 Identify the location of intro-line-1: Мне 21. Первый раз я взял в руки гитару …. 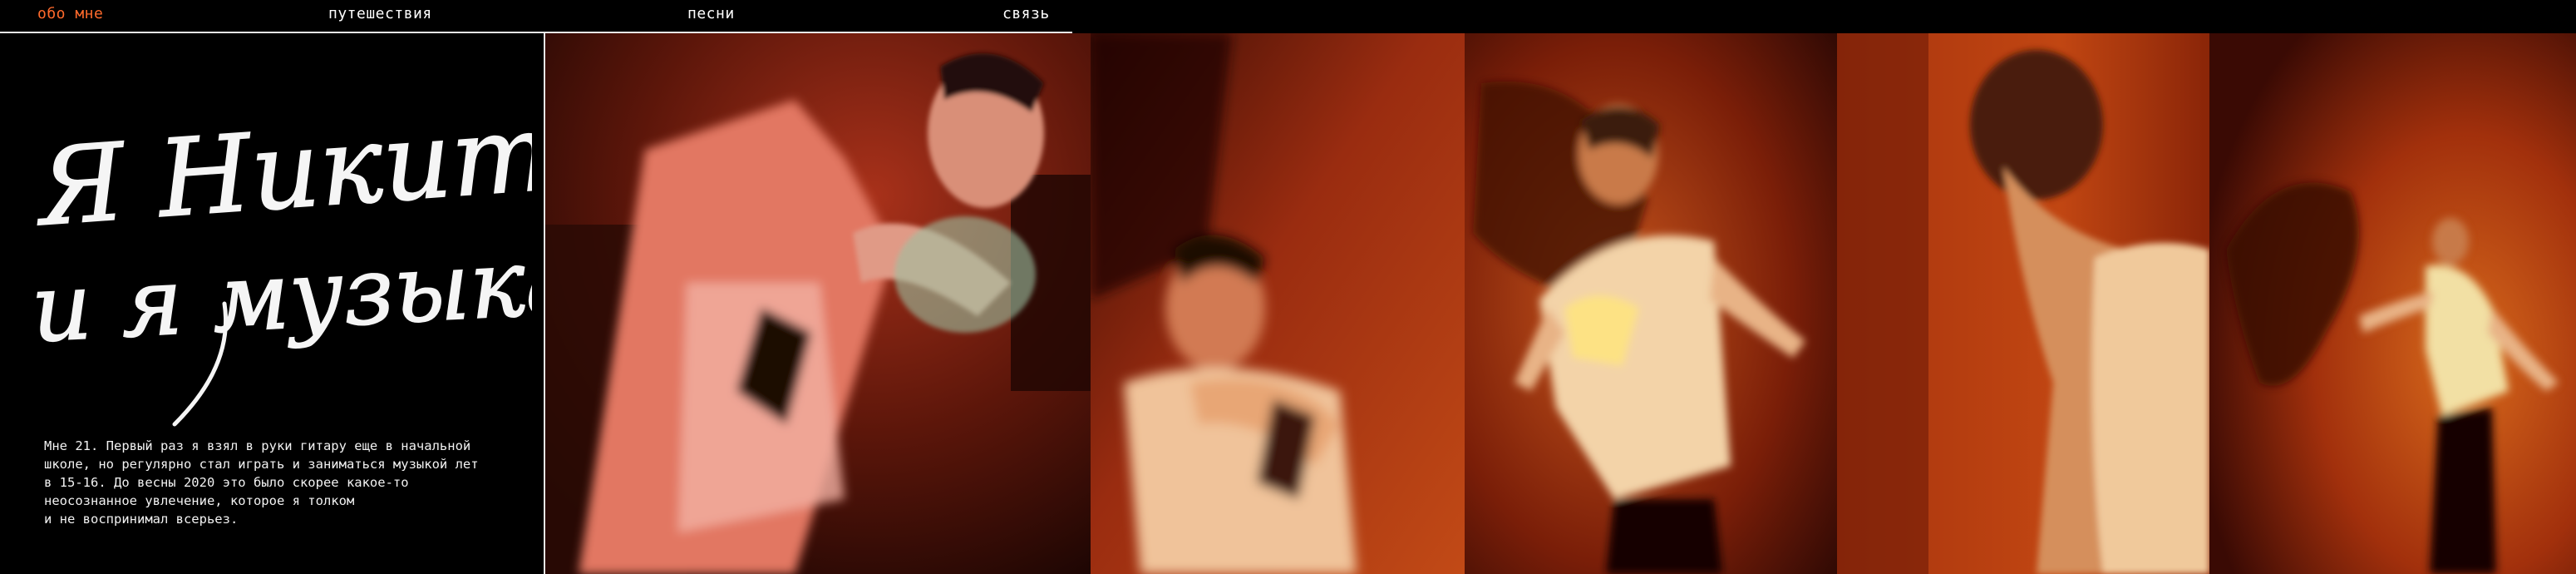
(257, 445).